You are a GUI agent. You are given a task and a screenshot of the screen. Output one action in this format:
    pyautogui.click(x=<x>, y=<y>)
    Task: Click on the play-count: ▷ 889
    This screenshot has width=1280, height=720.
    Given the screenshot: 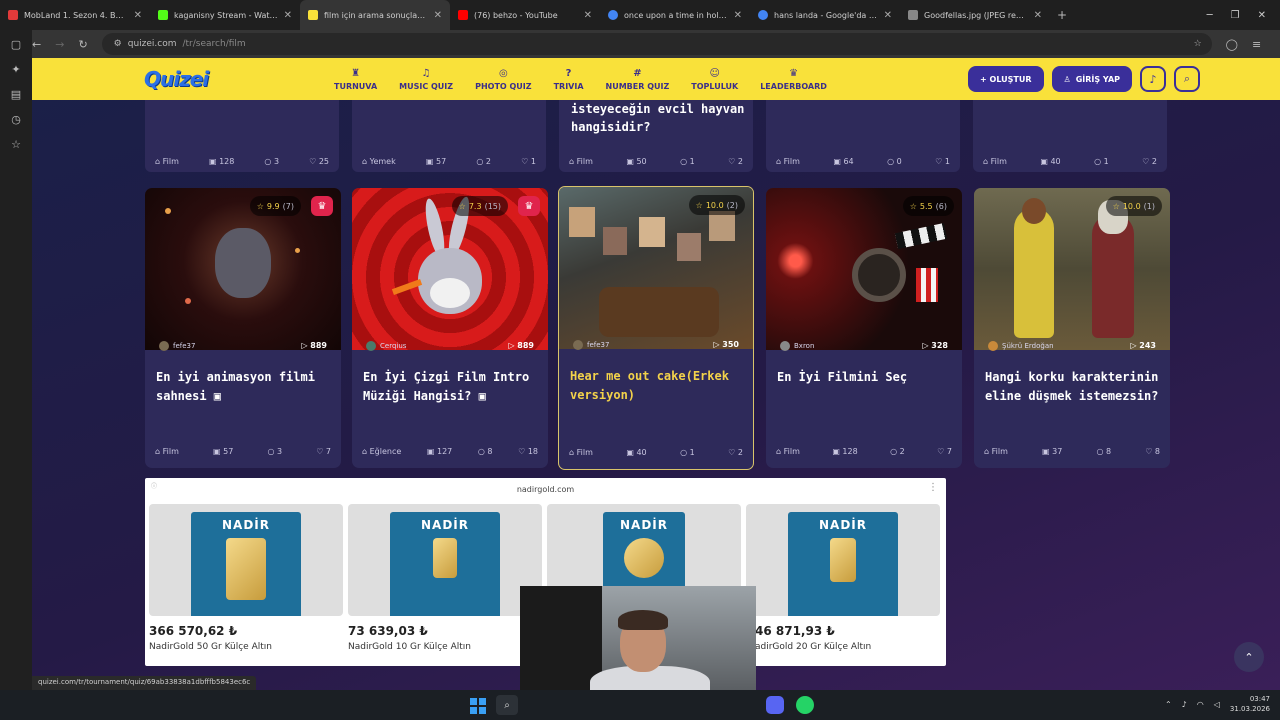 What is the action you would take?
    pyautogui.click(x=314, y=345)
    